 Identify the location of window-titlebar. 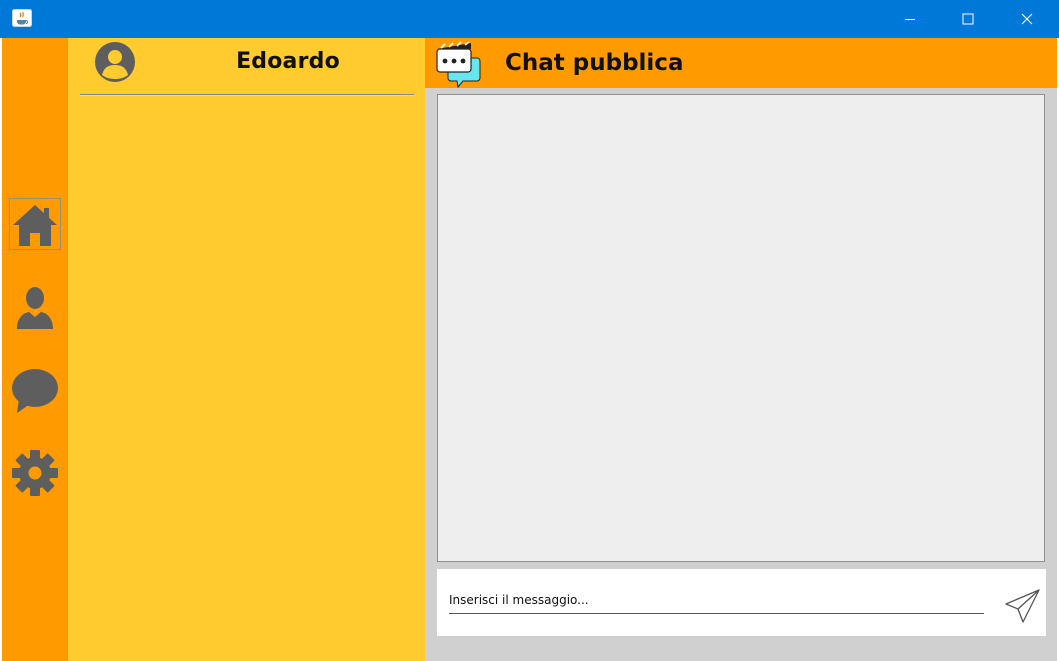
(529, 19).